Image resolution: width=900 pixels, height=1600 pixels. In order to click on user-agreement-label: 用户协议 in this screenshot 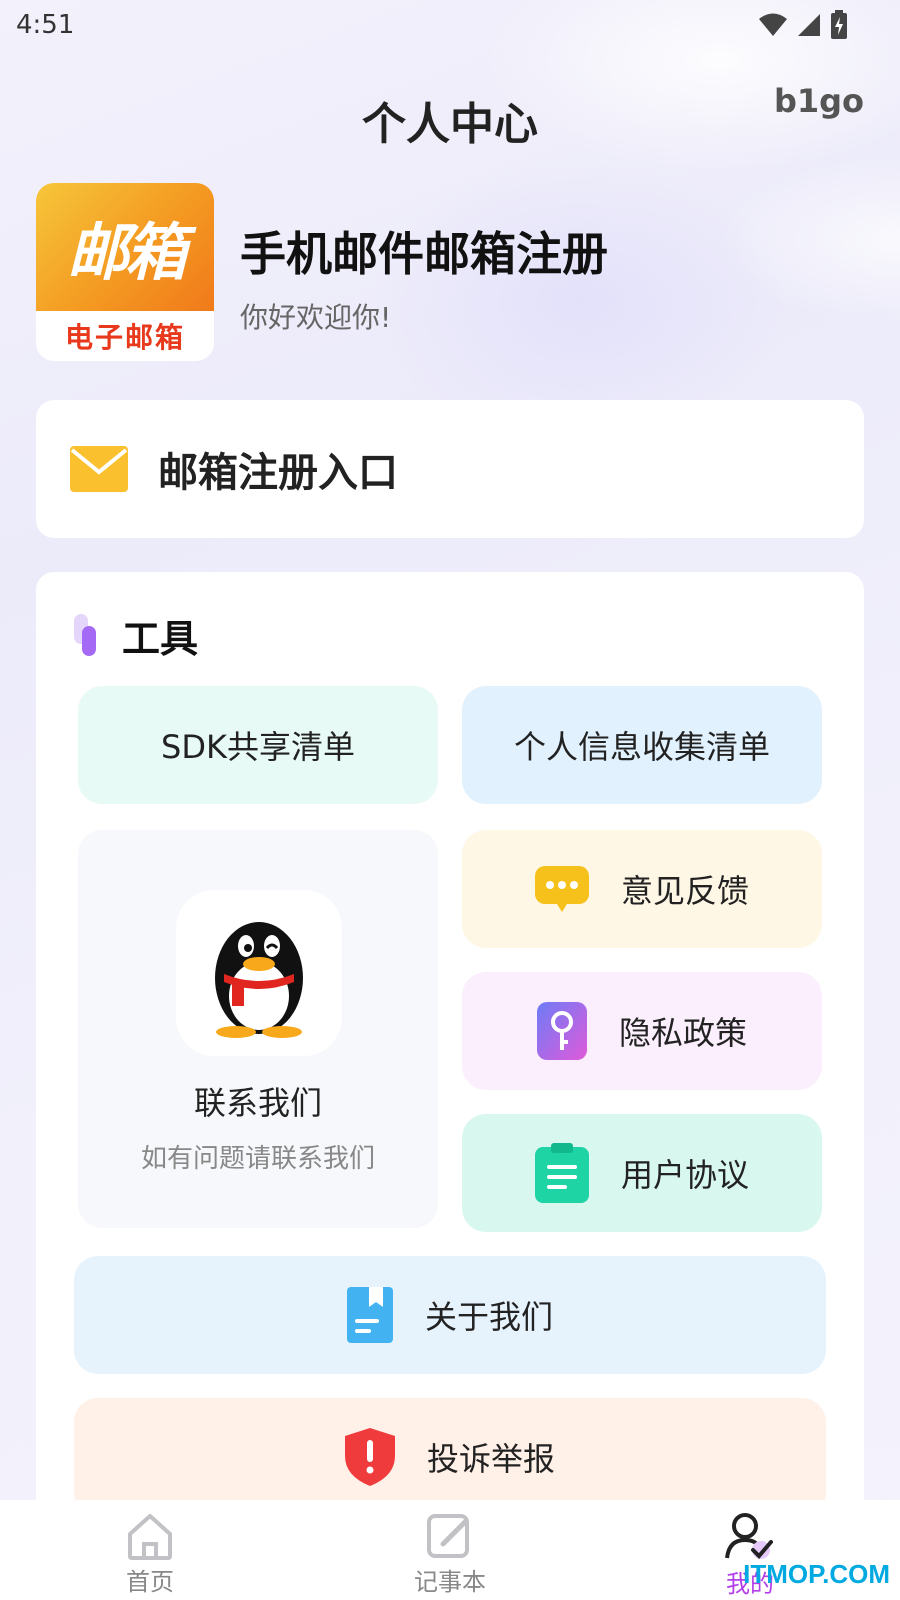, I will do `click(684, 1175)`.